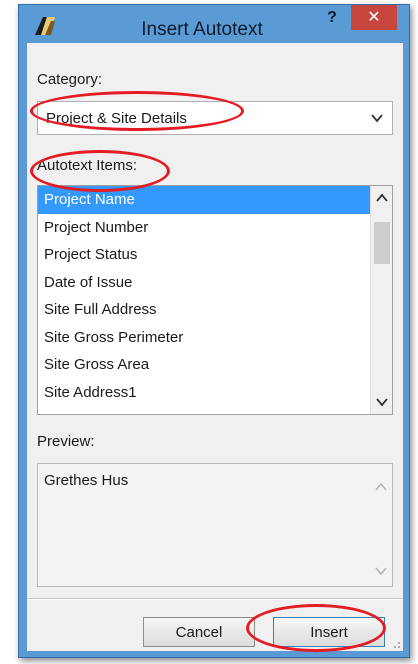  What do you see at coordinates (45, 26) in the screenshot?
I see `archicad-app-icon` at bounding box center [45, 26].